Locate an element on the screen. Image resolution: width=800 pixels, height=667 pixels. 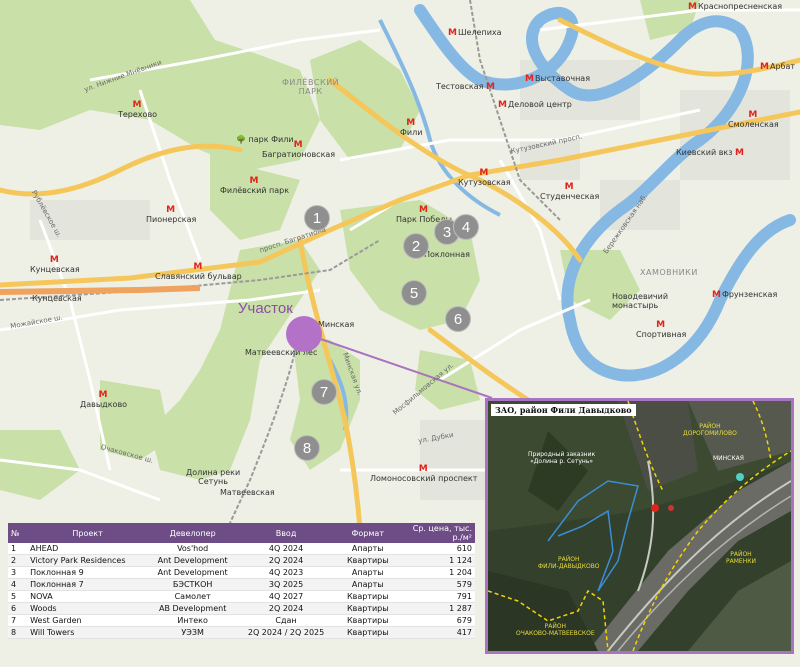
metro-slavyansky: M Славянский бульвар is located at coordinates (198, 271).